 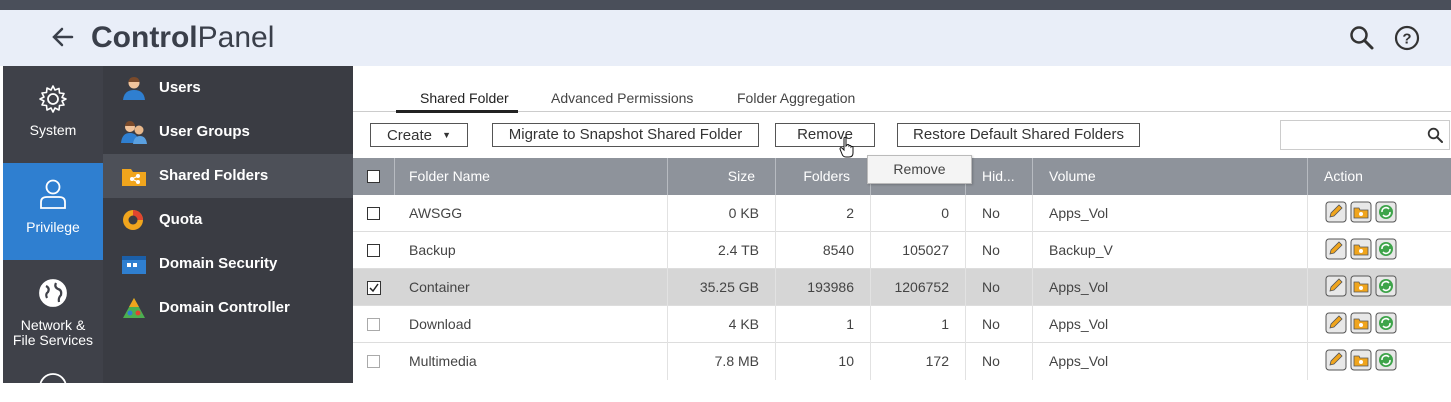 I want to click on remove-tooltip: Remove, so click(x=919, y=169).